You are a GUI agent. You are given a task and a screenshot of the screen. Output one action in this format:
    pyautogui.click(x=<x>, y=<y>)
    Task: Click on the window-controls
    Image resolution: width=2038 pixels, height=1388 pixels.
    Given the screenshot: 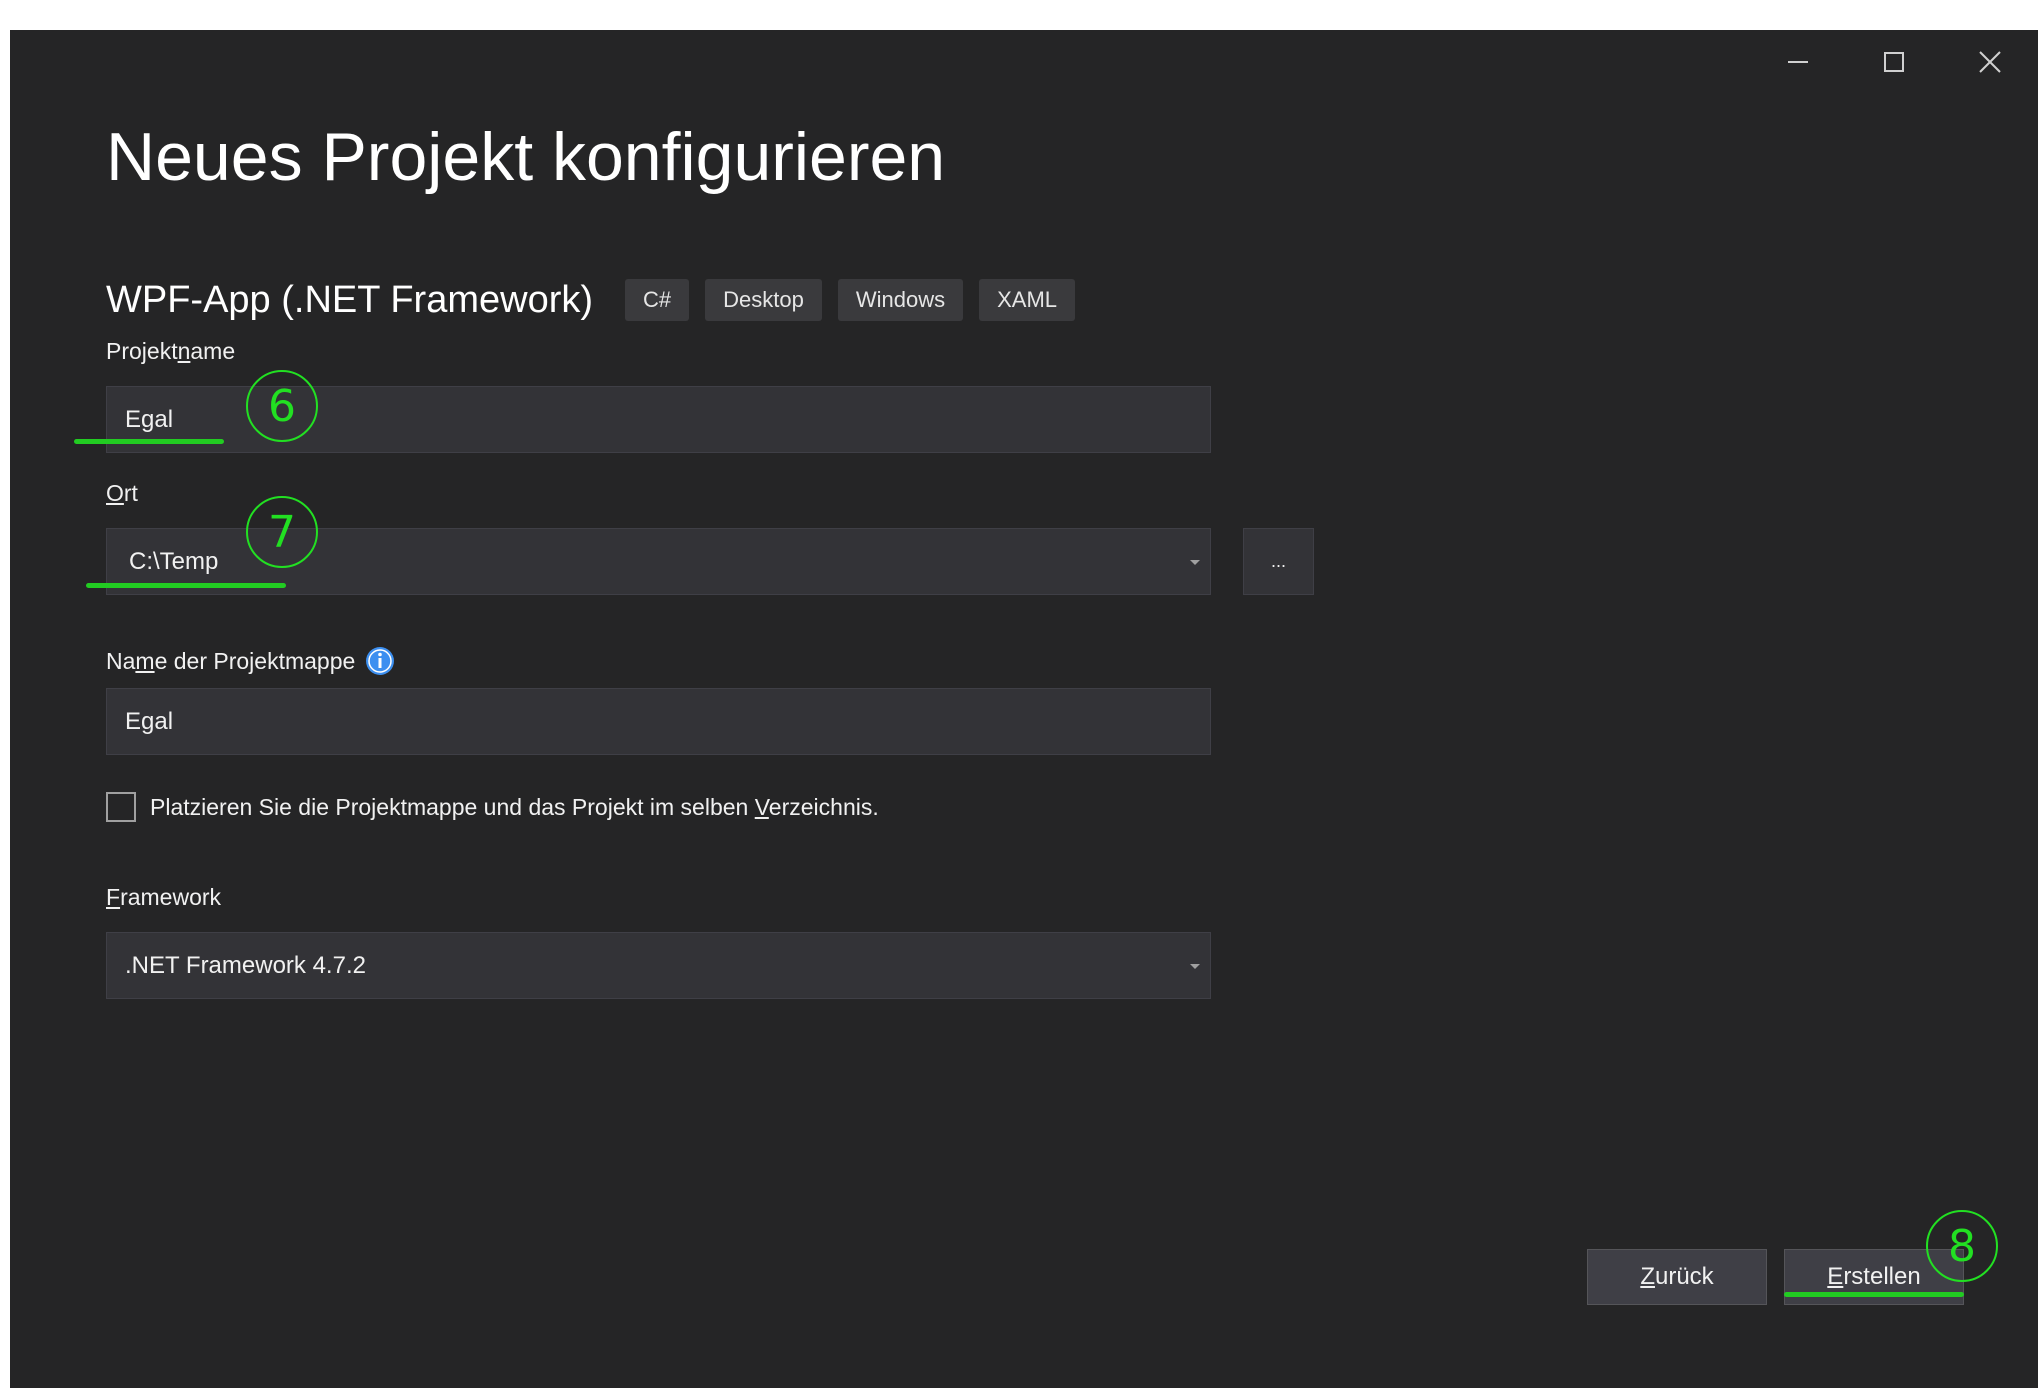 What is the action you would take?
    pyautogui.click(x=1894, y=62)
    